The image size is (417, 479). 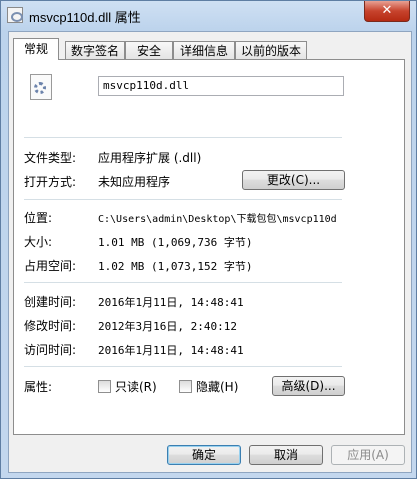 What do you see at coordinates (50, 266) in the screenshot?
I see `size-on-disk-label: 占用空间:` at bounding box center [50, 266].